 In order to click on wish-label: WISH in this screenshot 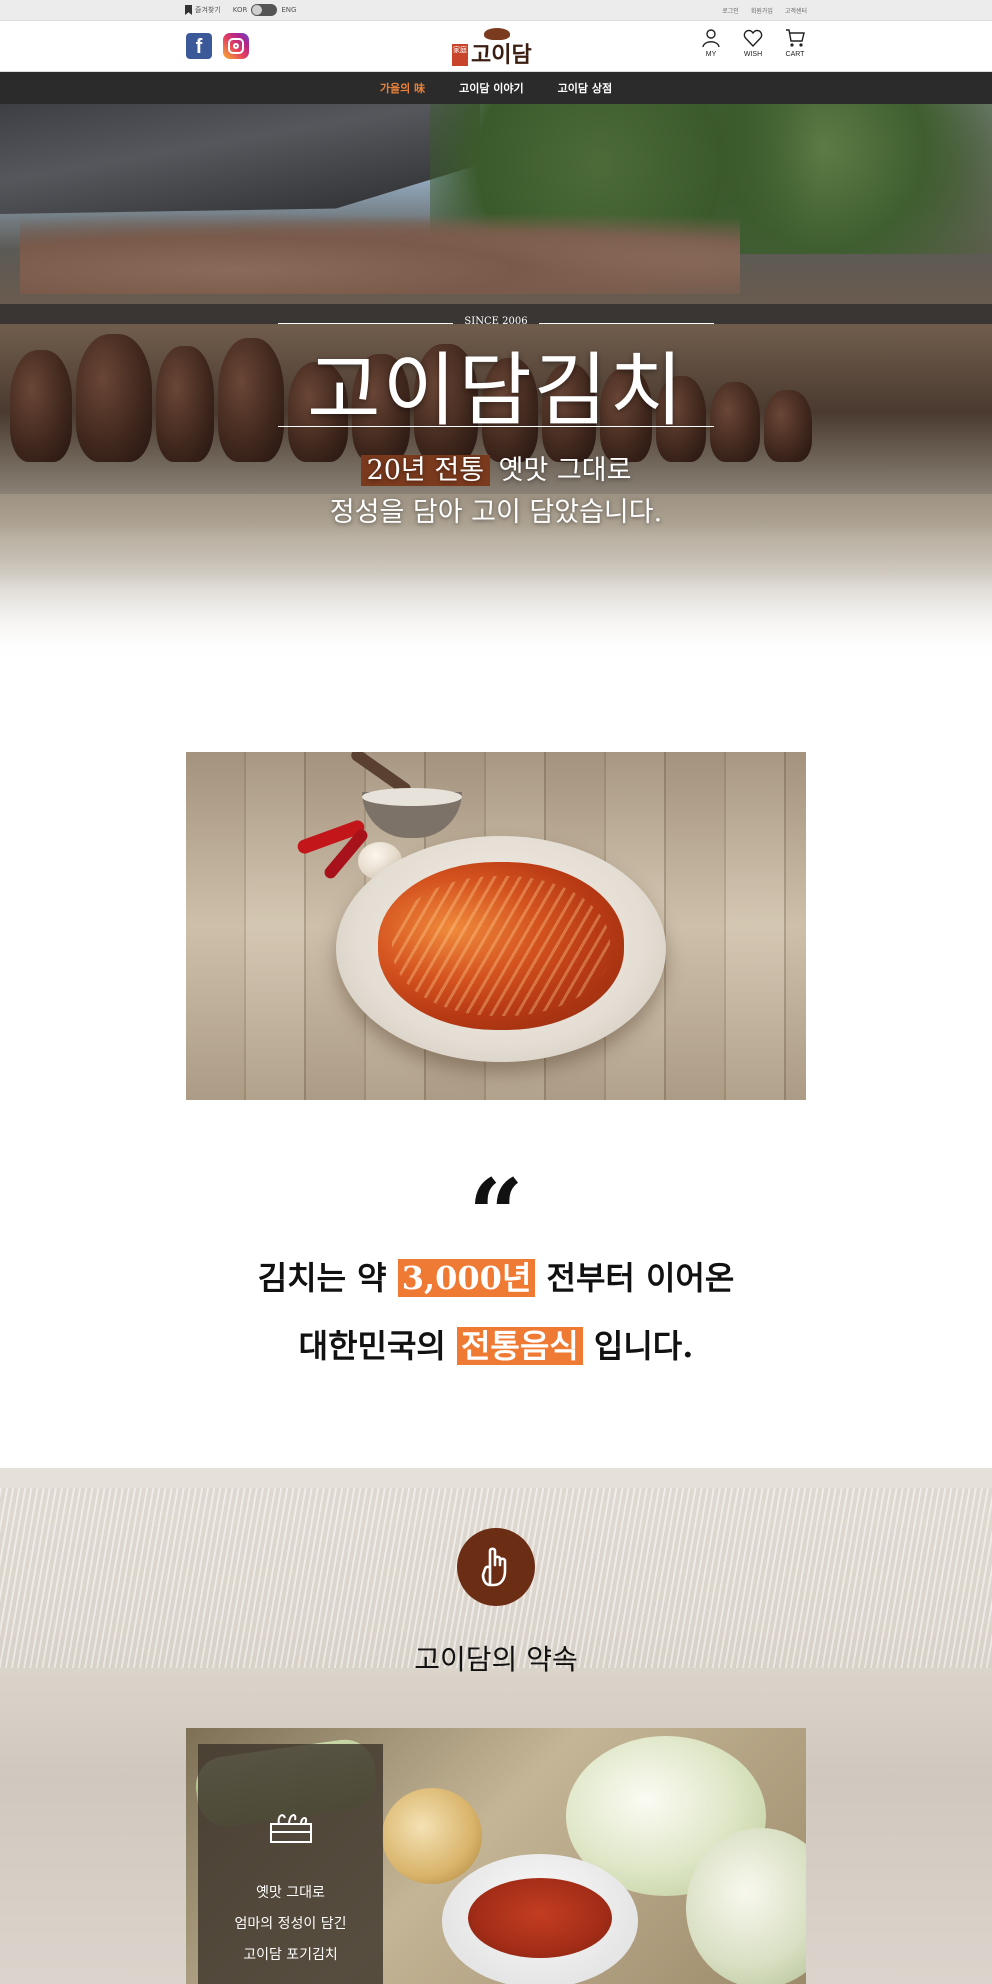, I will do `click(753, 54)`.